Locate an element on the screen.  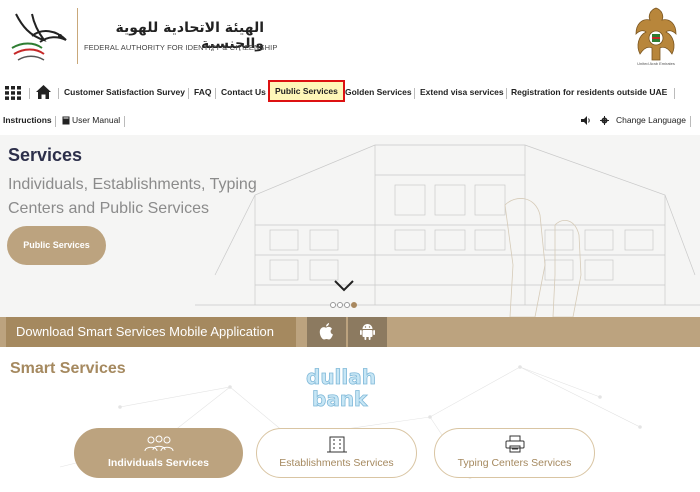
nav-contact-us: Contact Us is located at coordinates (243, 92).